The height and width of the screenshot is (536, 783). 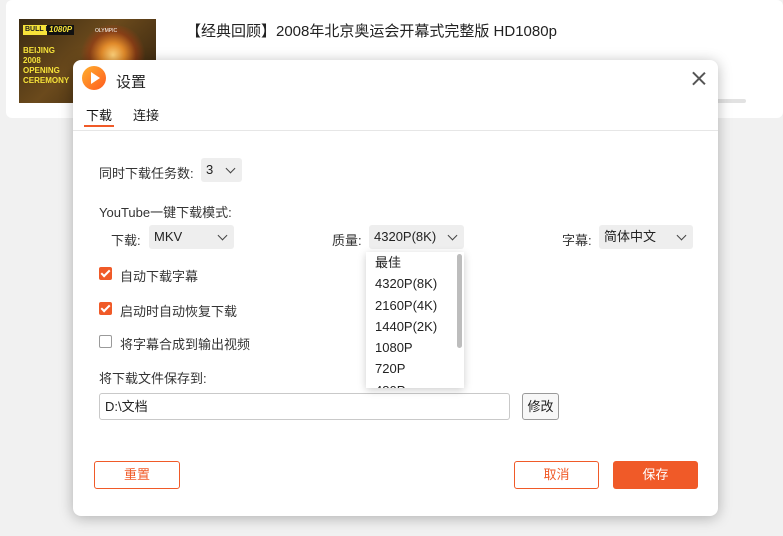 I want to click on quality-select: 4320P(8K), so click(x=416, y=237).